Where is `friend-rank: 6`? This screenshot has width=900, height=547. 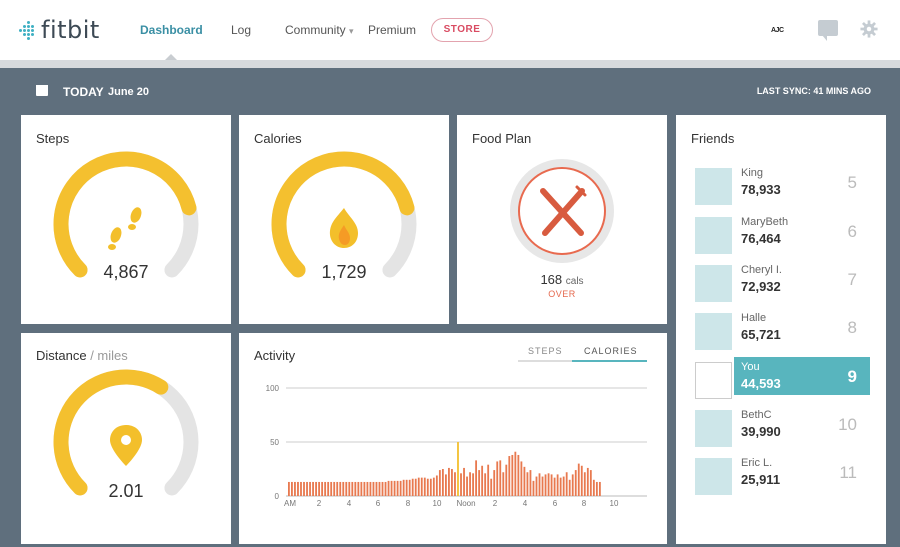 friend-rank: 6 is located at coordinates (852, 231).